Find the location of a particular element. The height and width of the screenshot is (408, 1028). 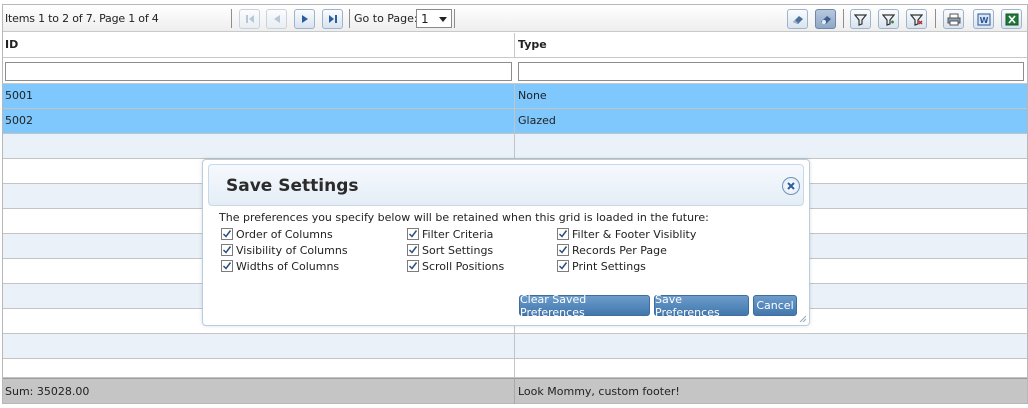

close-icon is located at coordinates (791, 186).